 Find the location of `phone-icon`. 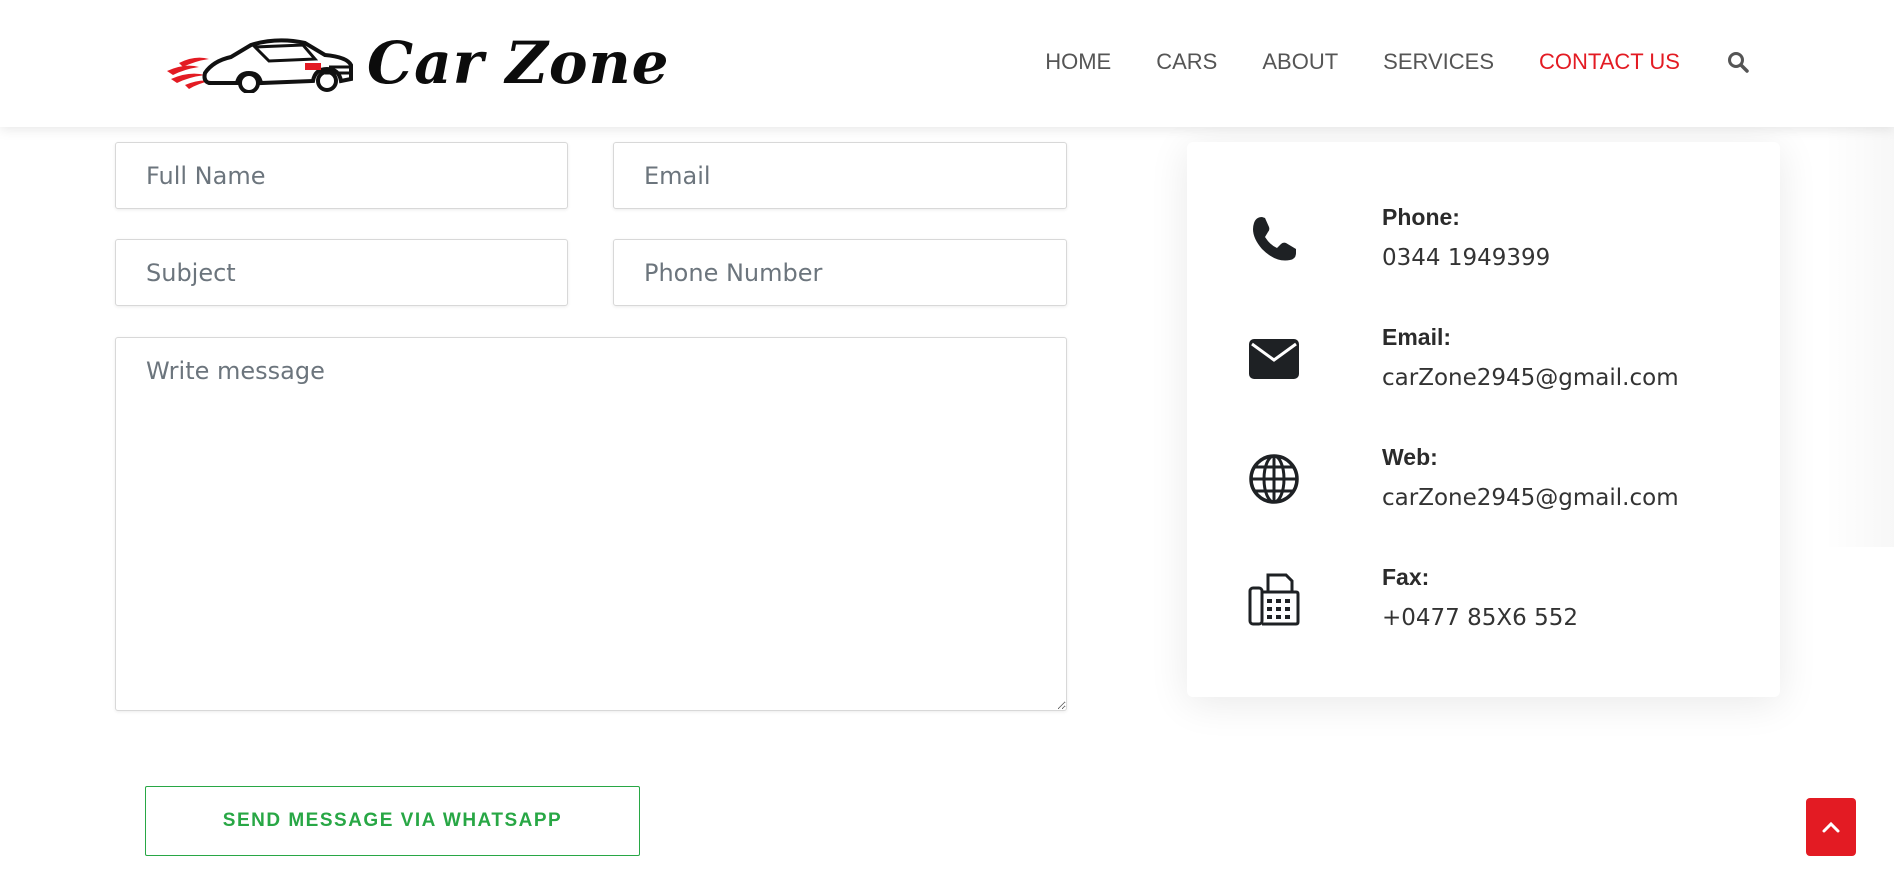

phone-icon is located at coordinates (1274, 239).